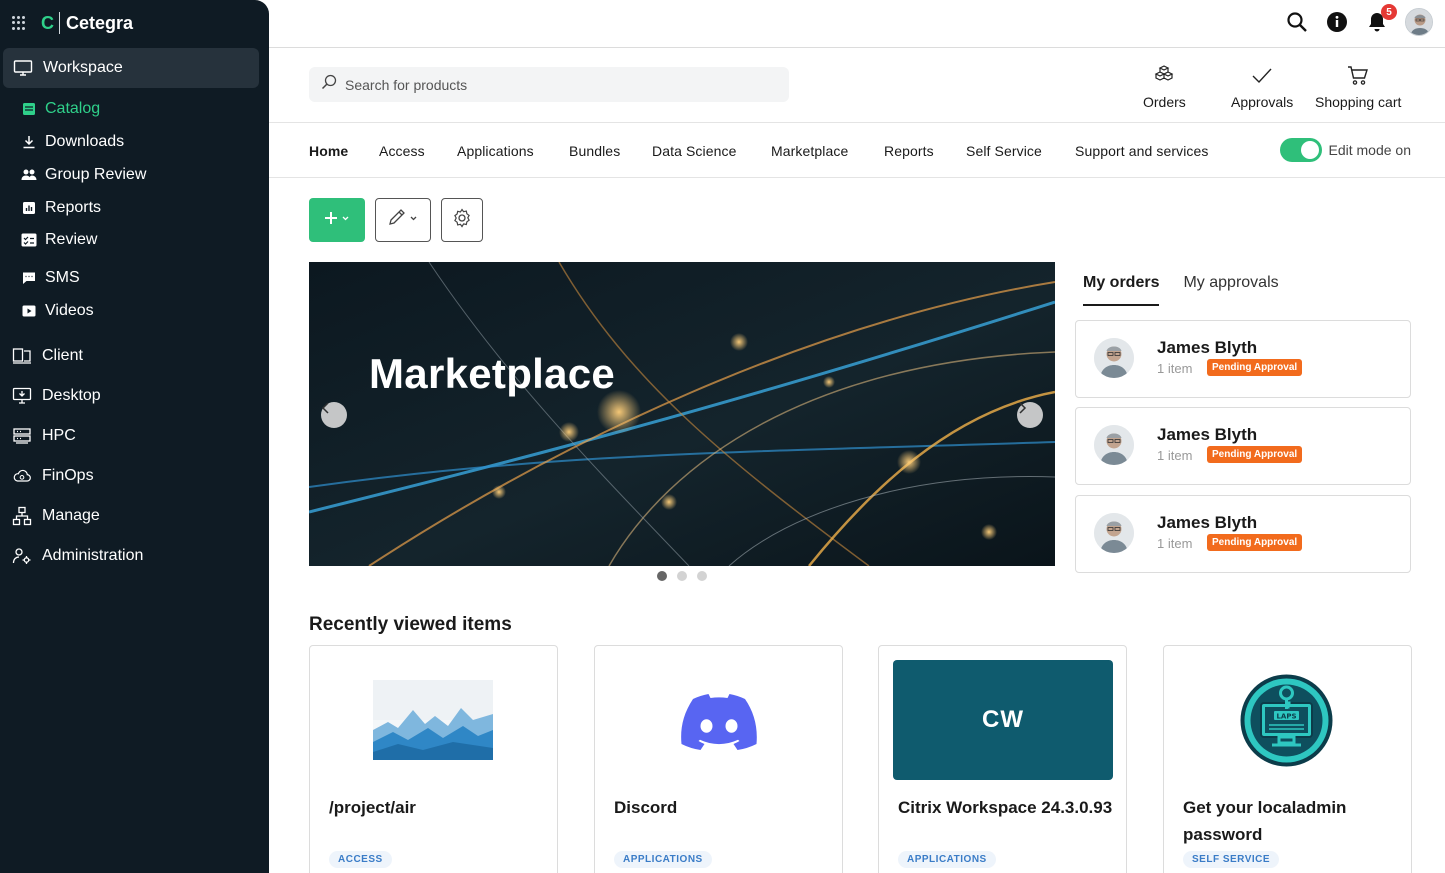  What do you see at coordinates (22, 436) in the screenshot?
I see `server-icon` at bounding box center [22, 436].